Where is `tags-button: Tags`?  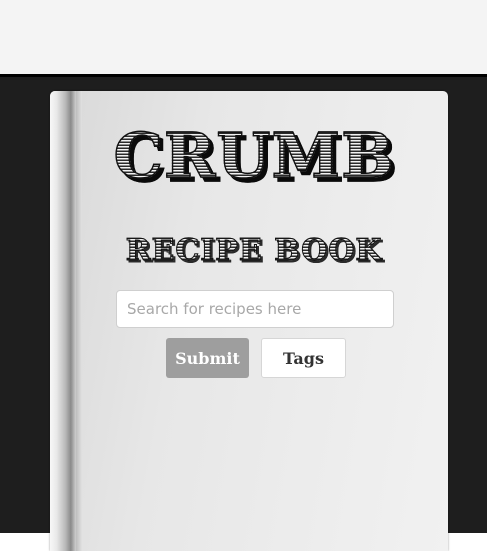
tags-button: Tags is located at coordinates (303, 358).